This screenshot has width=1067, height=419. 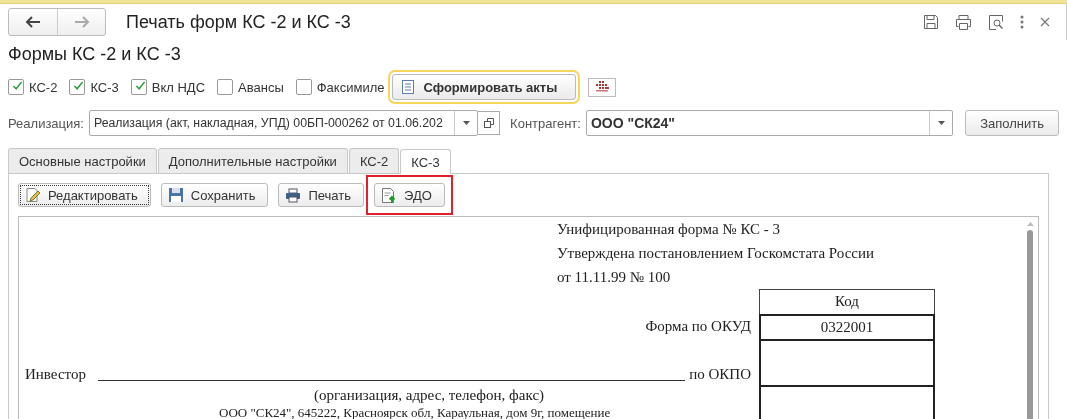 I want to click on form-header-line: Унифицированная форма № КС - 3, so click(x=669, y=229).